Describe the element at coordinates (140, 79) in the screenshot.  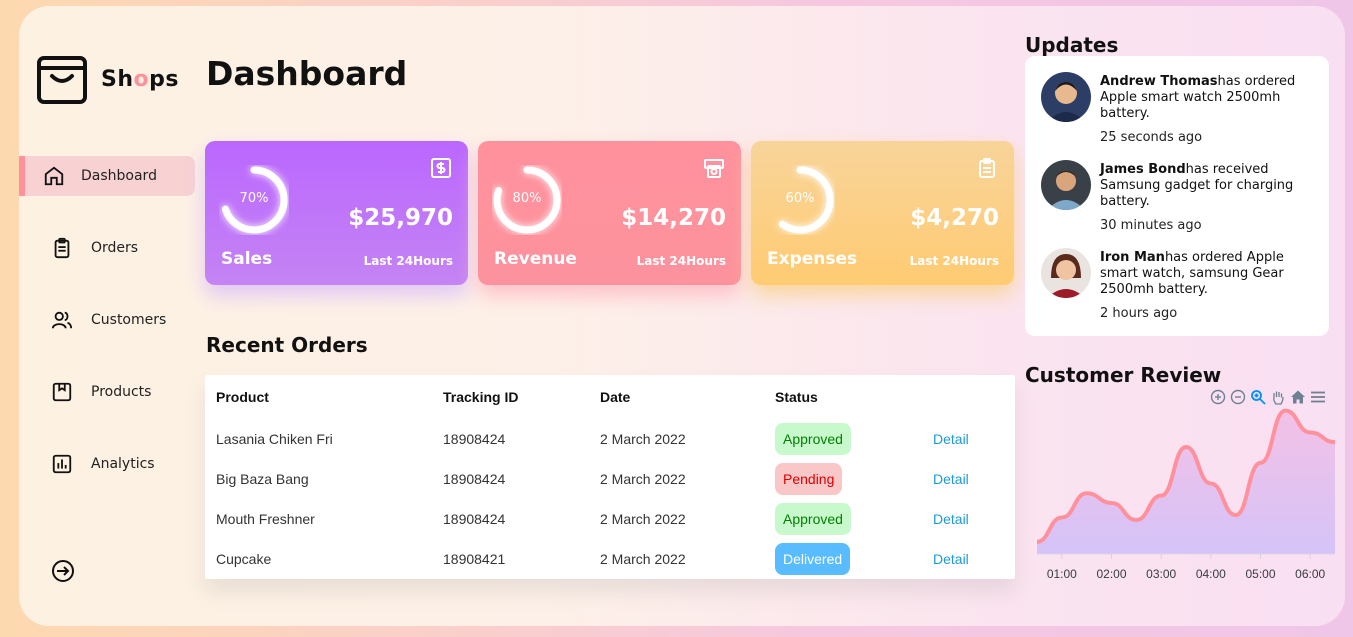
I see `brand-name: Shops` at that location.